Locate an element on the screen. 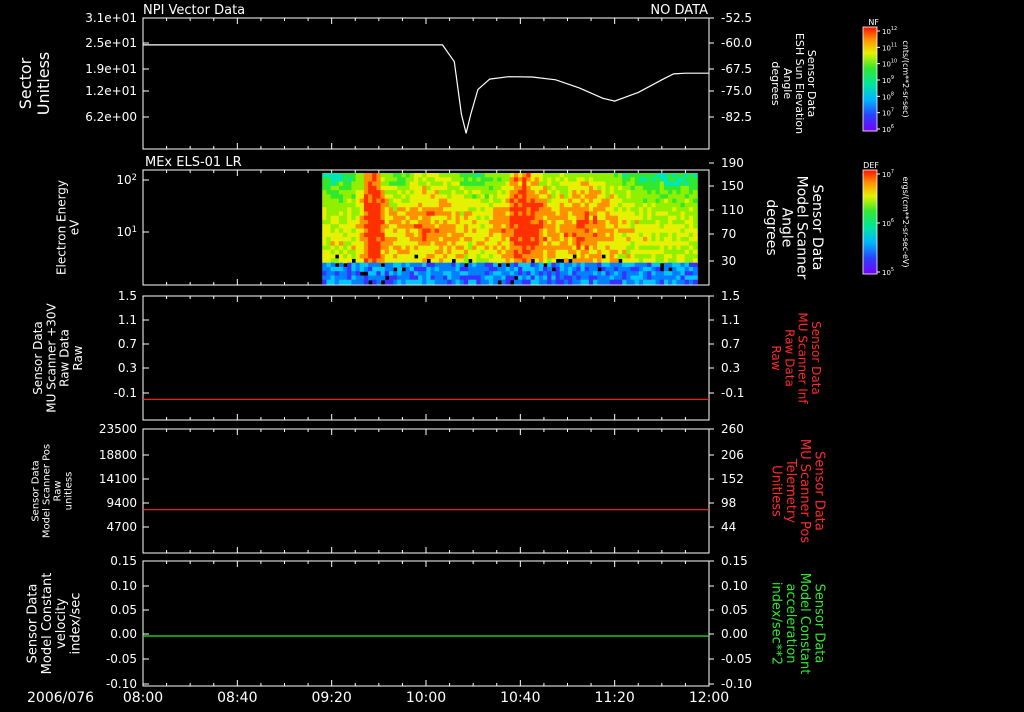  right-tick-label: -52.5 is located at coordinates (736, 18).